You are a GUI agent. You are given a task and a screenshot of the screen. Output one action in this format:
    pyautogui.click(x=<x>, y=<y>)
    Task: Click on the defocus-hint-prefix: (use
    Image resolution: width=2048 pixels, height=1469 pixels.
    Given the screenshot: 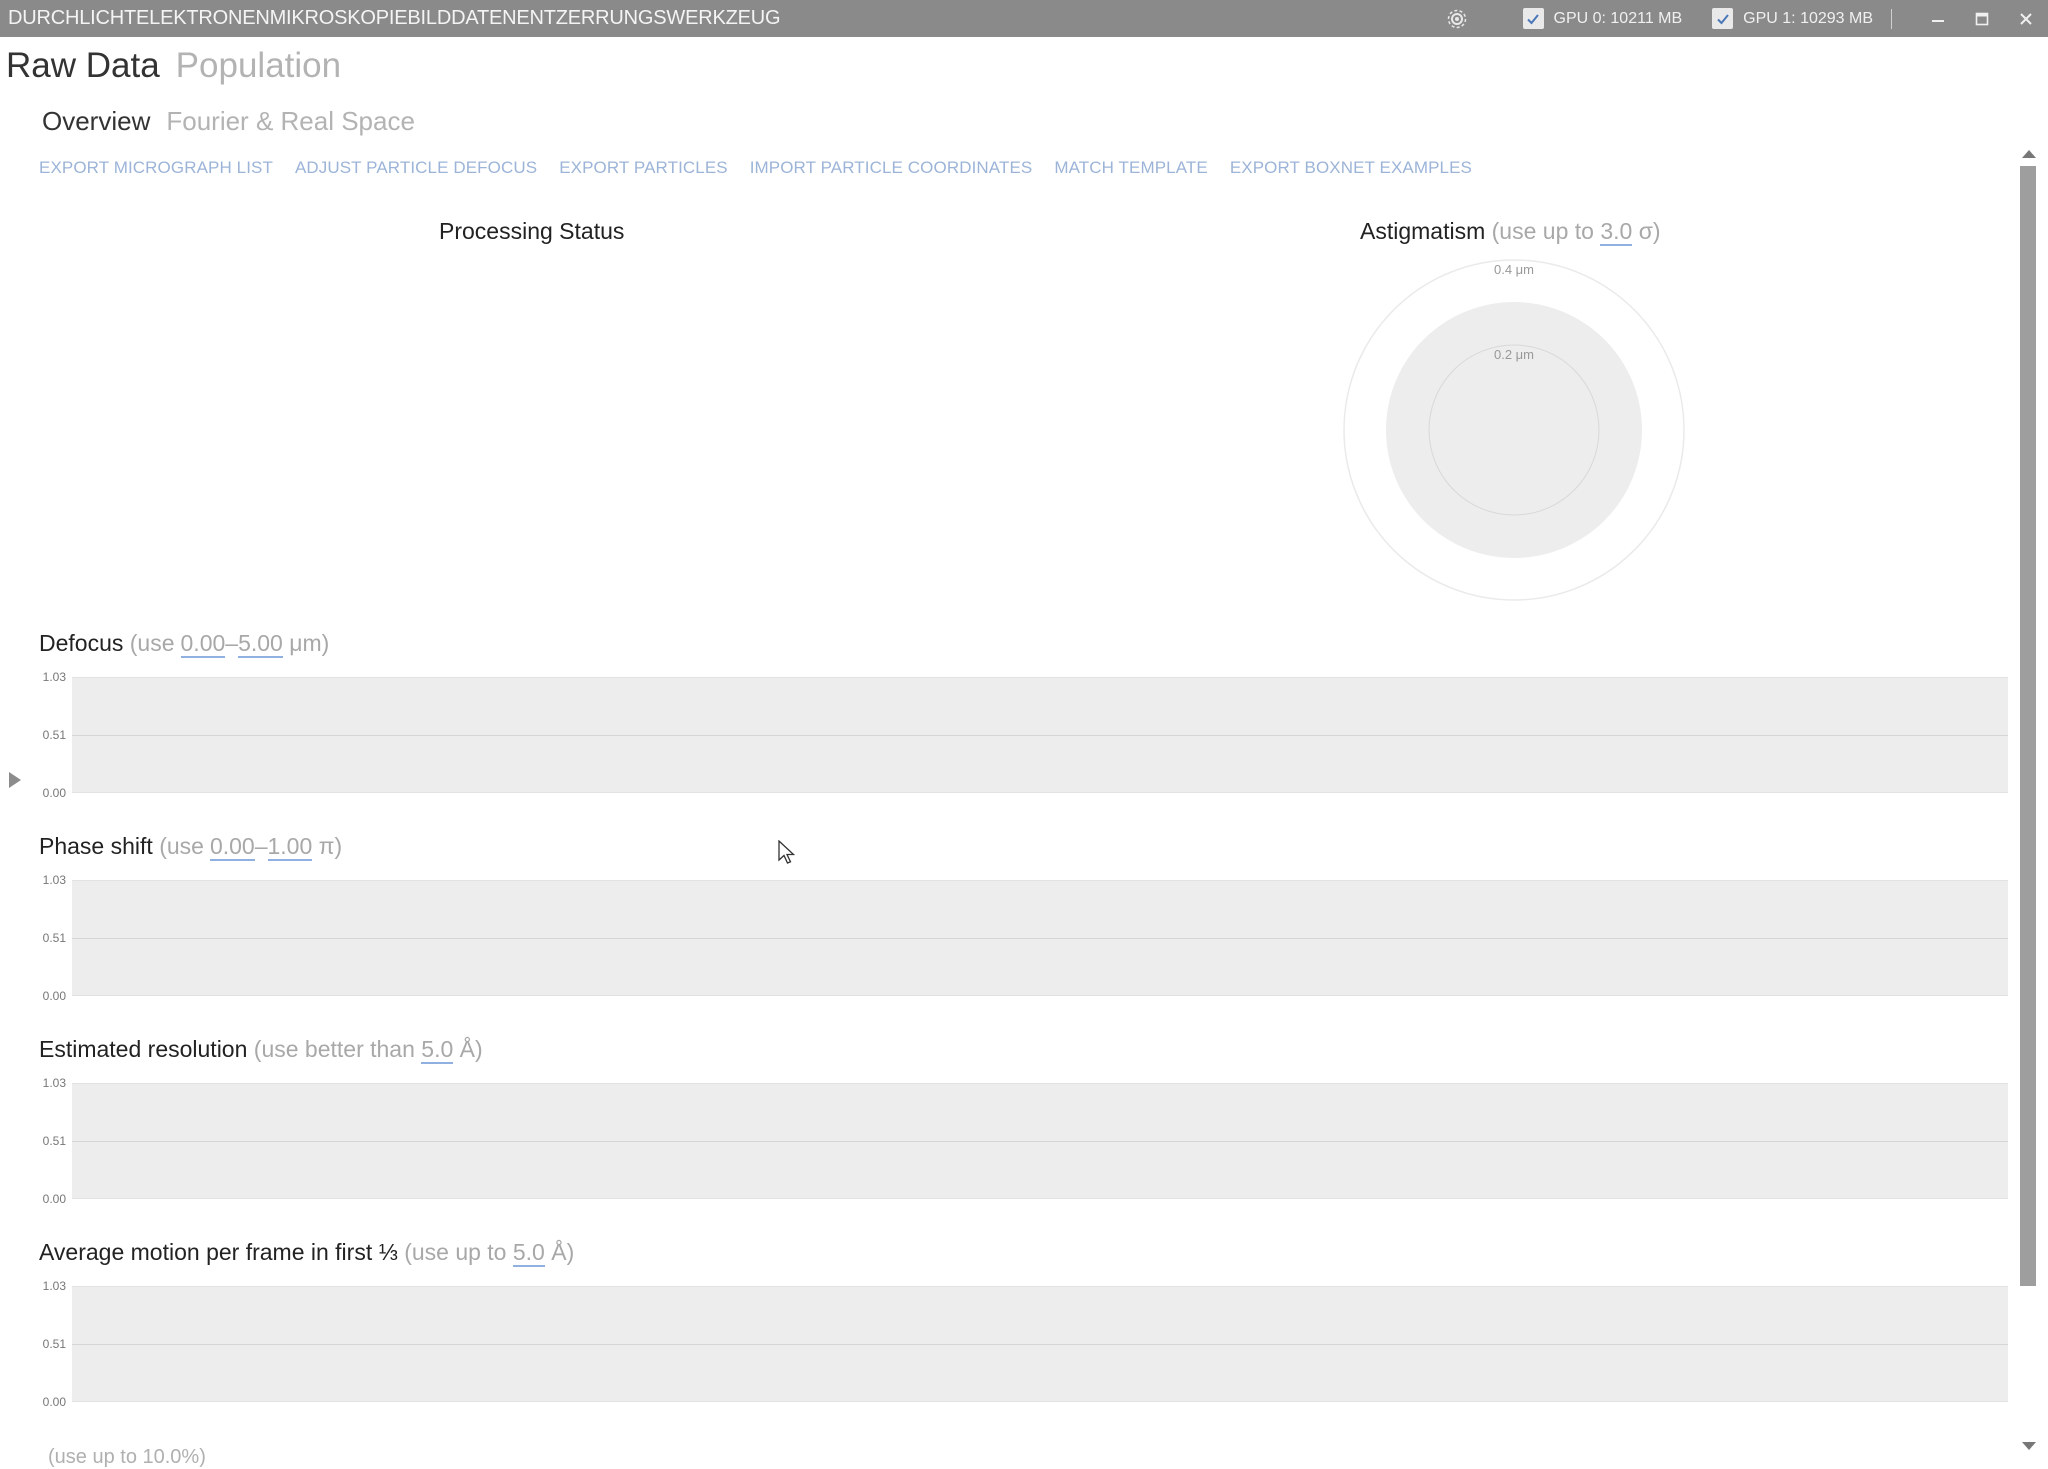 What is the action you would take?
    pyautogui.click(x=152, y=643)
    